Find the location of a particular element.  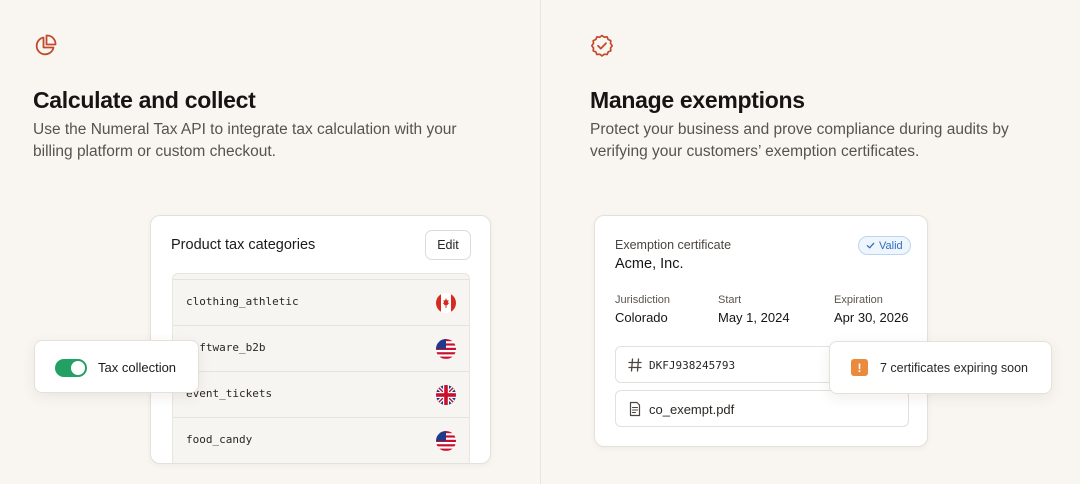

hash-icon is located at coordinates (635, 365).